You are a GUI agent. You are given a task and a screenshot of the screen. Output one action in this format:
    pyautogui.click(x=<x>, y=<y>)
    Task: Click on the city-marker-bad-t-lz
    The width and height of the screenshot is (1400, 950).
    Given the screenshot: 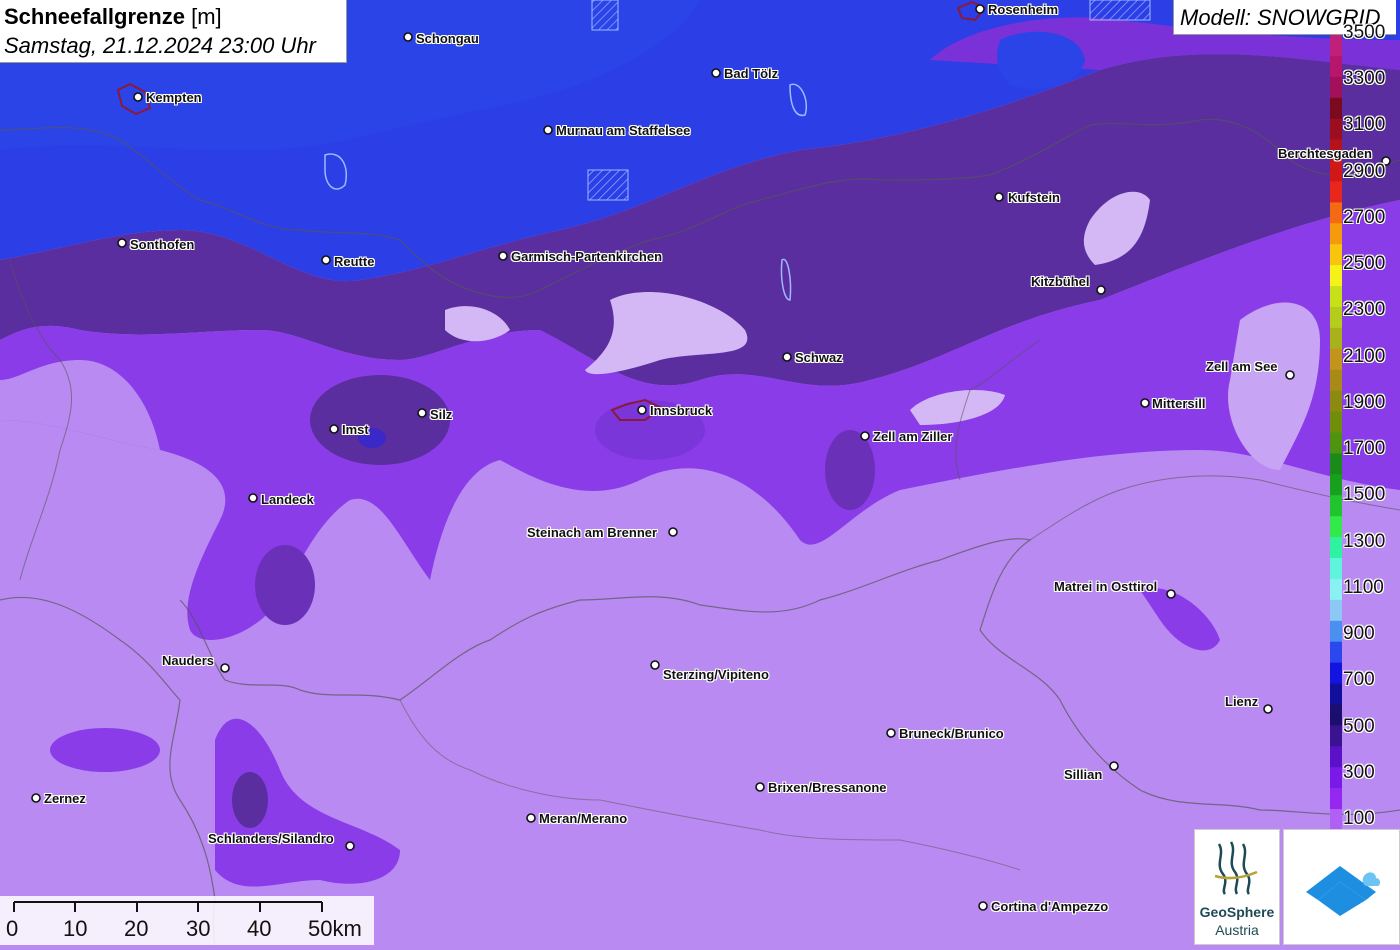 What is the action you would take?
    pyautogui.click(x=716, y=73)
    